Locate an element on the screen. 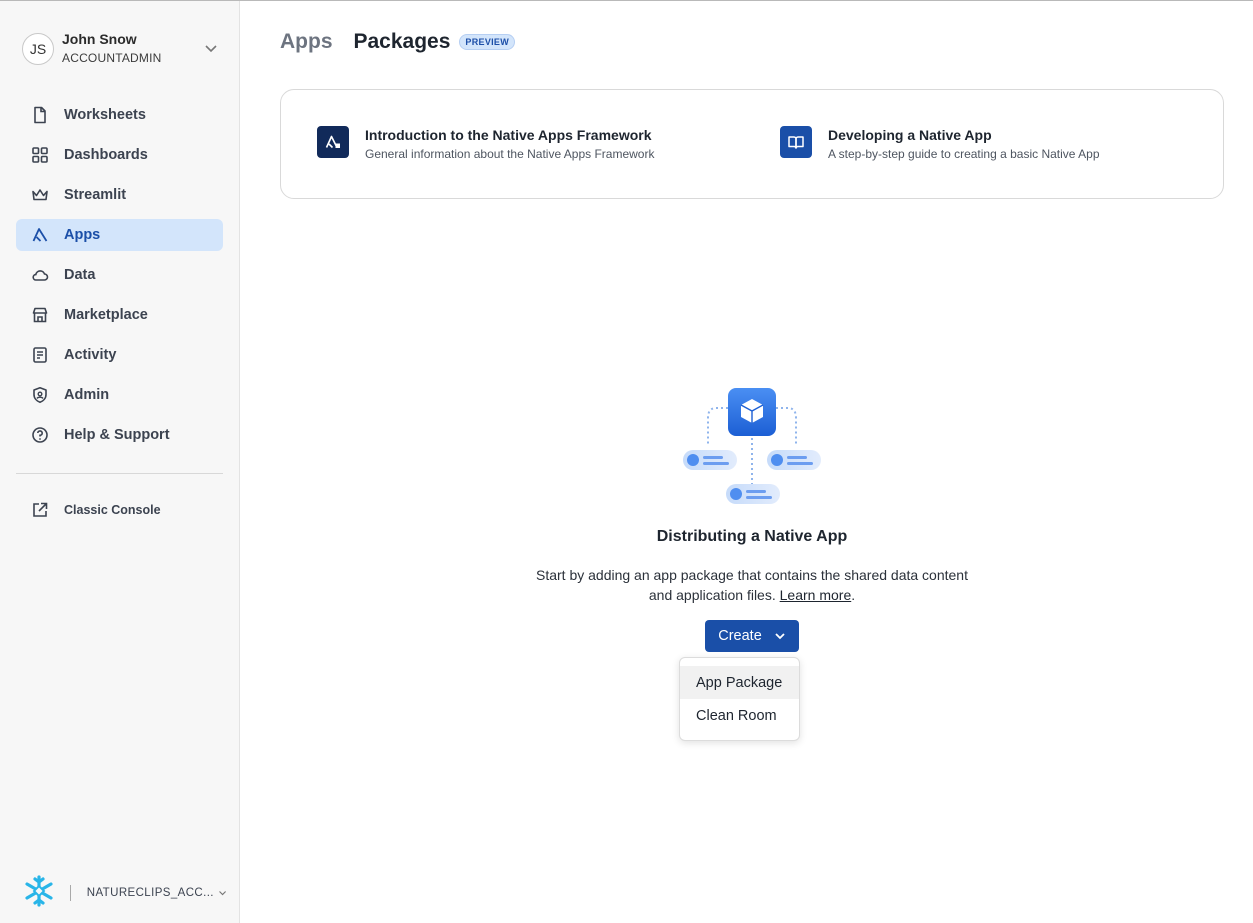  page-tabs: Apps Packages PREVIEW is located at coordinates (398, 42).